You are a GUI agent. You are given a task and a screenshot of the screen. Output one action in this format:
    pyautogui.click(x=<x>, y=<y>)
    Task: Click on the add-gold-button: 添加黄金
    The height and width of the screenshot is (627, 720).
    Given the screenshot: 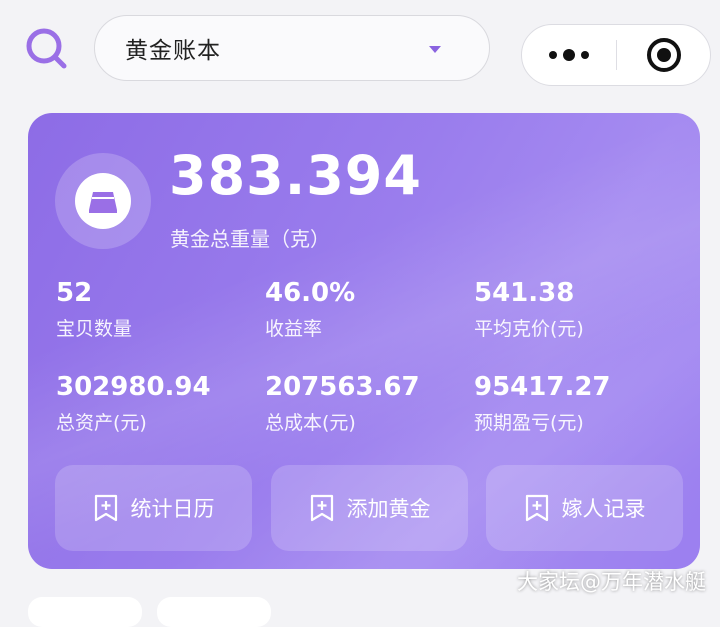 What is the action you would take?
    pyautogui.click(x=369, y=508)
    